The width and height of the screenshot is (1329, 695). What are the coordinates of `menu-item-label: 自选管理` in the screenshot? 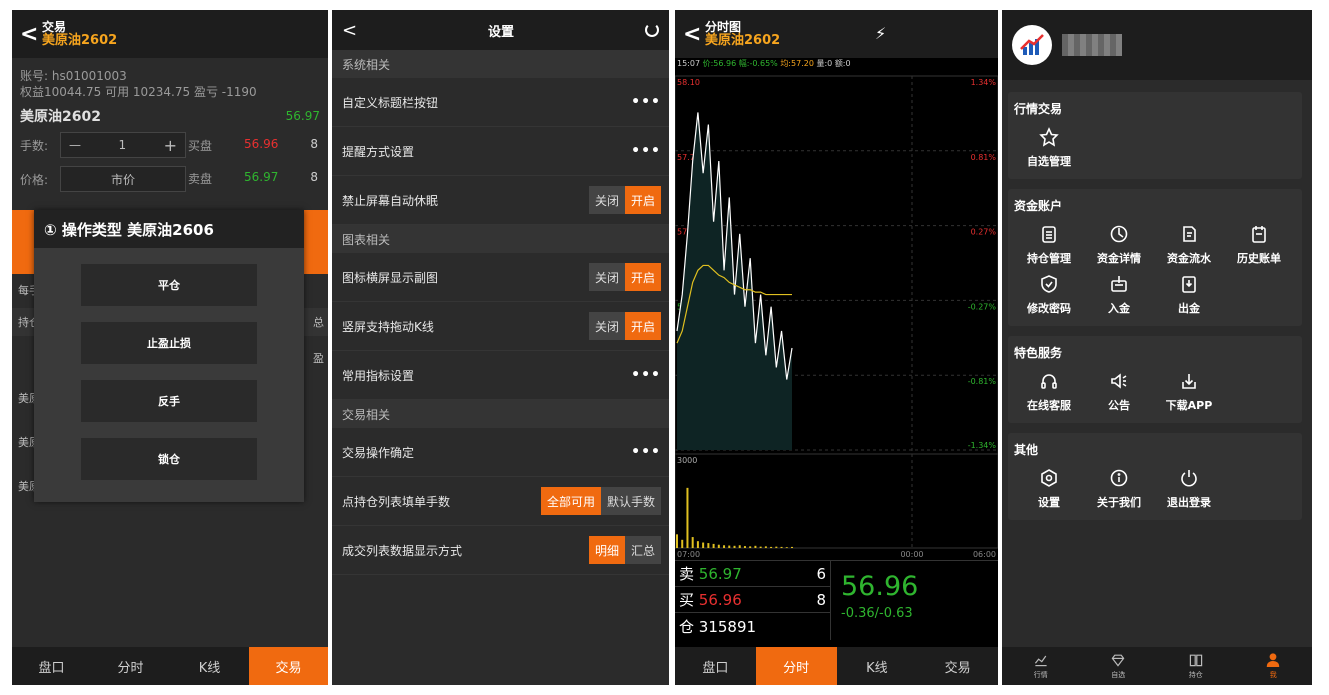 It's located at (1049, 161).